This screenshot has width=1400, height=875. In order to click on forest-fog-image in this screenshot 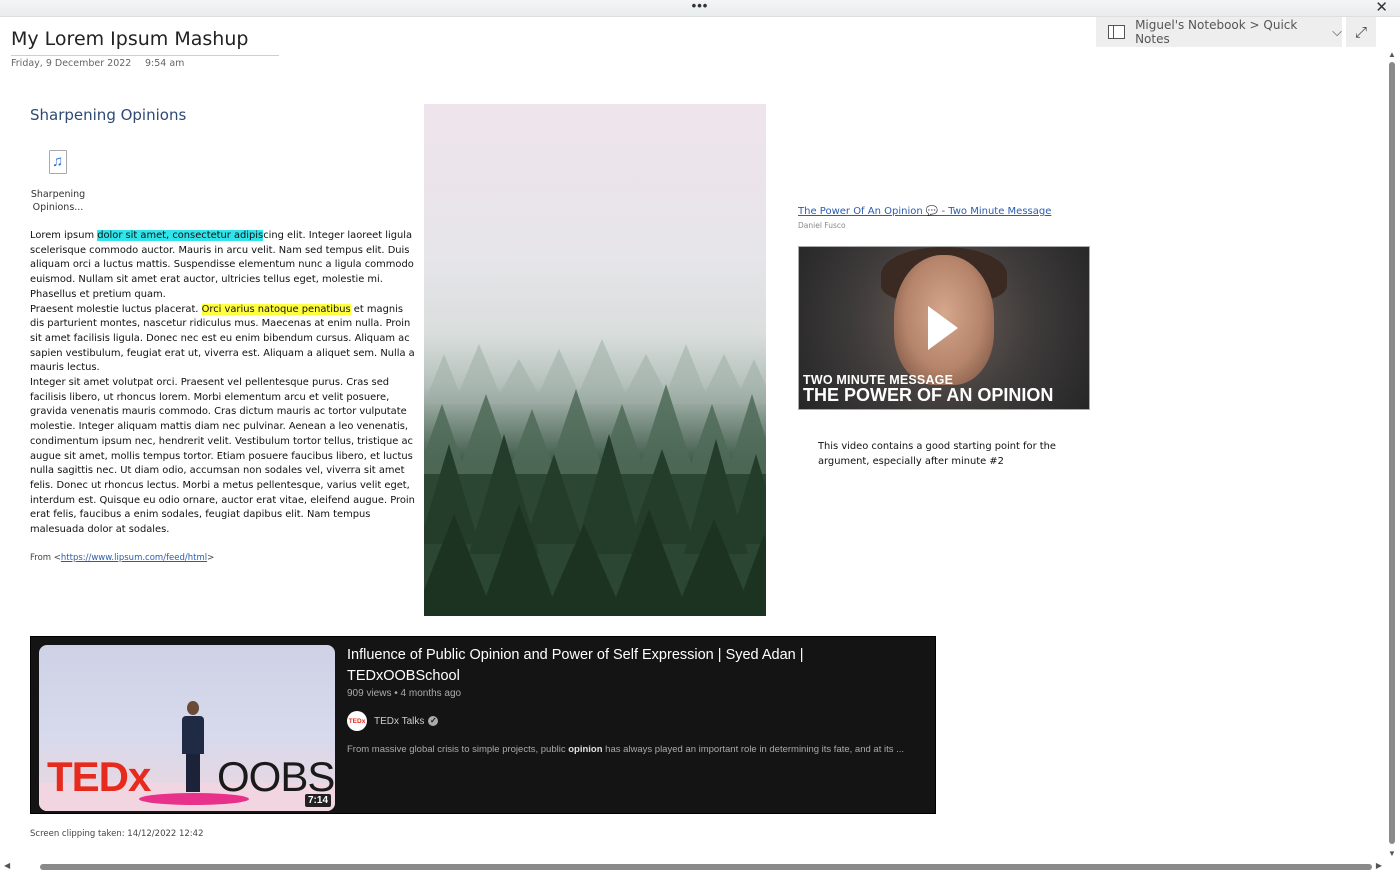, I will do `click(595, 360)`.